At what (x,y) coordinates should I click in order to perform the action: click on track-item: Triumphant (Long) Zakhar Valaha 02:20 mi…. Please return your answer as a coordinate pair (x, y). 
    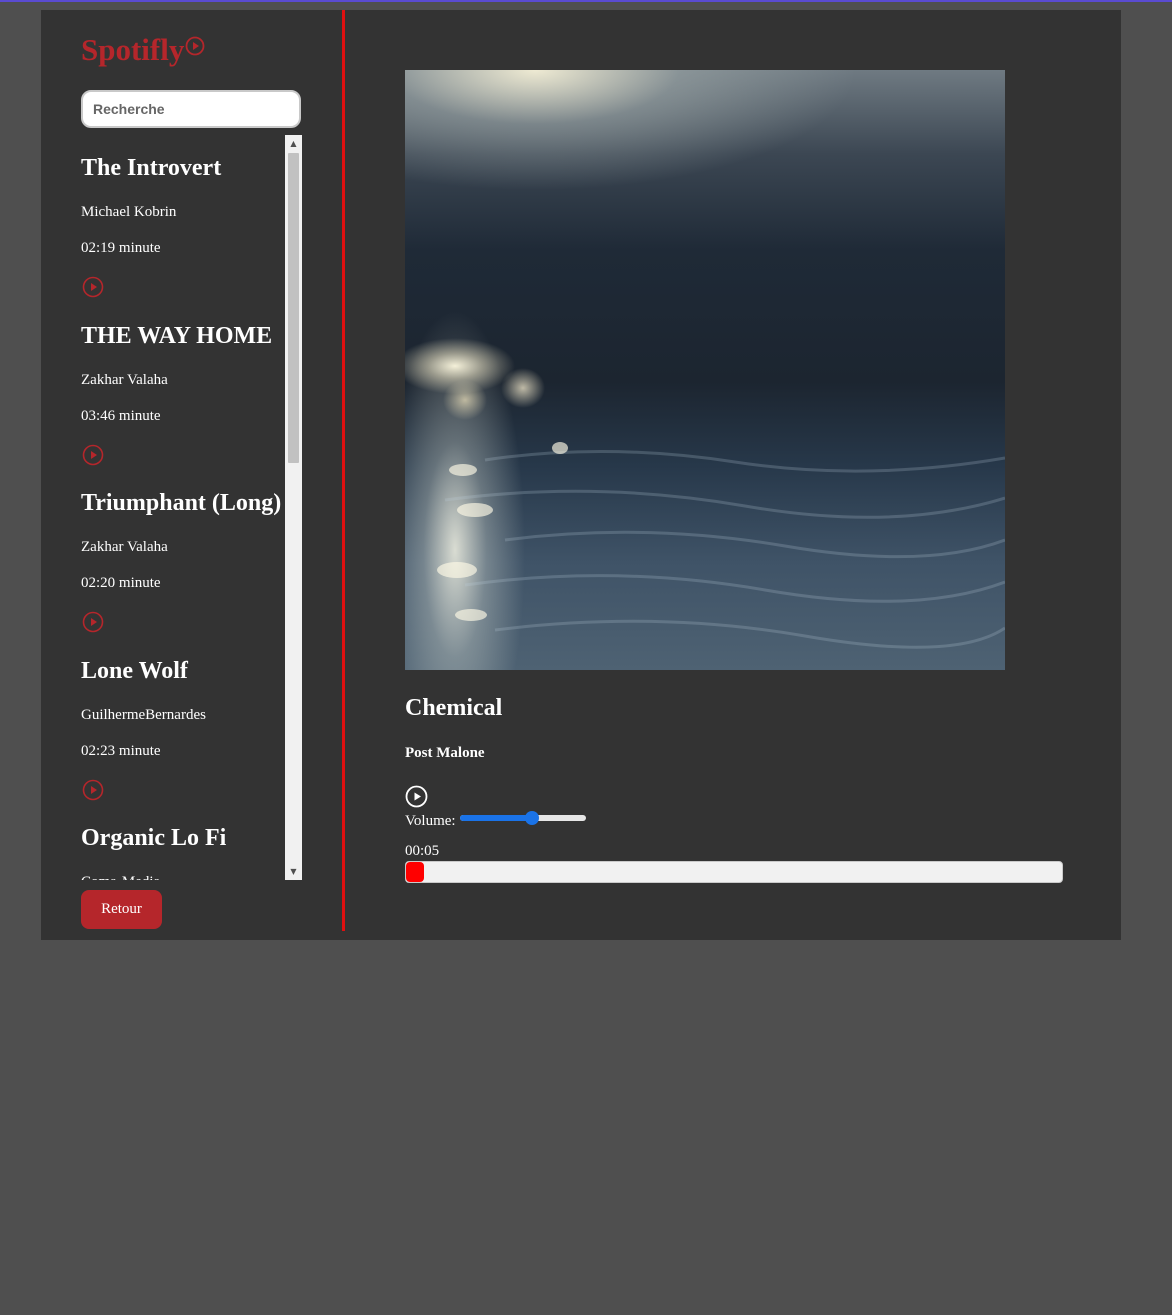
    Looking at the image, I should click on (191, 554).